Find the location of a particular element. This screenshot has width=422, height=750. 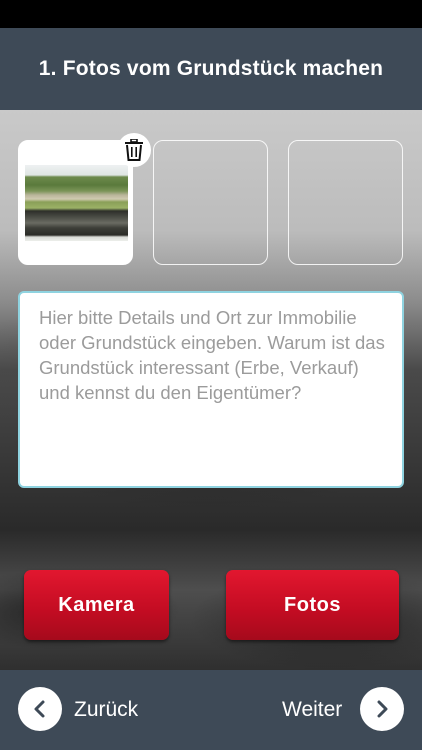

header-bar: 1. Fotos vom Grundstück machen is located at coordinates (211, 69).